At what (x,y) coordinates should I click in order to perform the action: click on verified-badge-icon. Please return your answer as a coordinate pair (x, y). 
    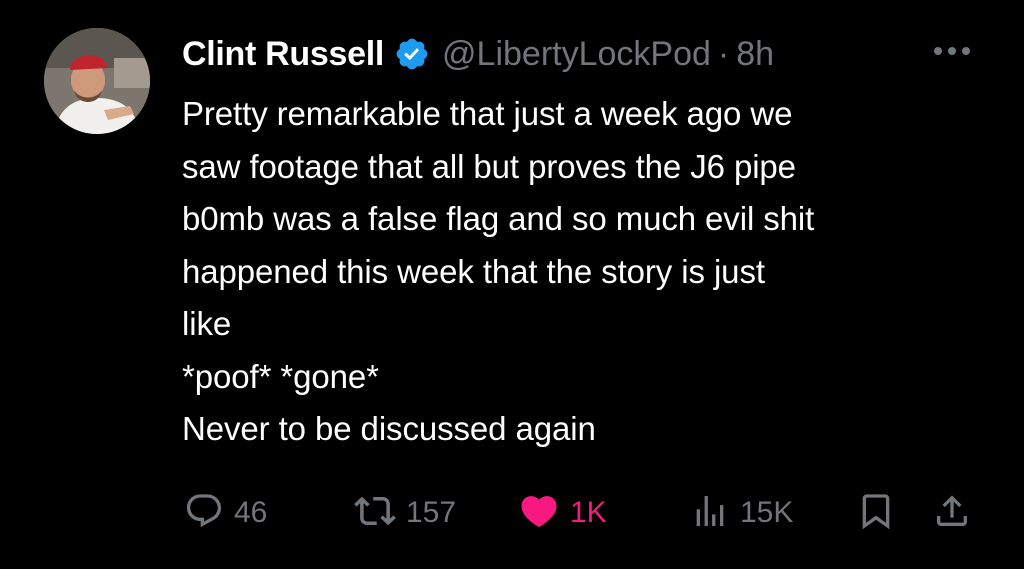
    Looking at the image, I should click on (412, 54).